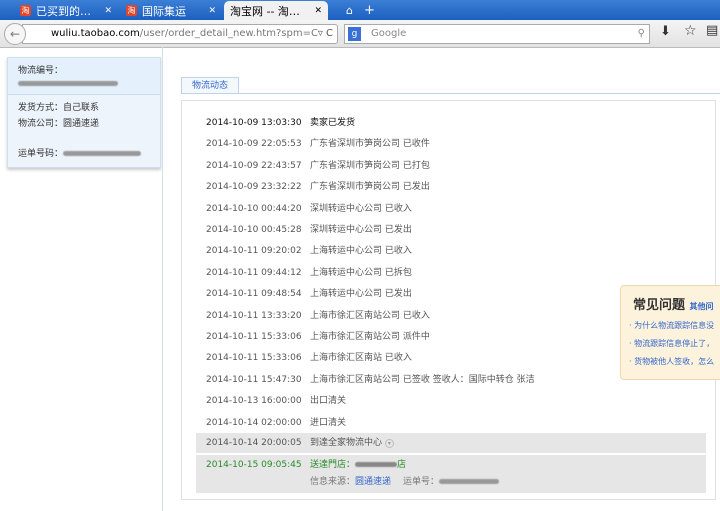 Image resolution: width=720 pixels, height=511 pixels. What do you see at coordinates (673, 362) in the screenshot?
I see `faq-item: · 货物被他人签收，怎么` at bounding box center [673, 362].